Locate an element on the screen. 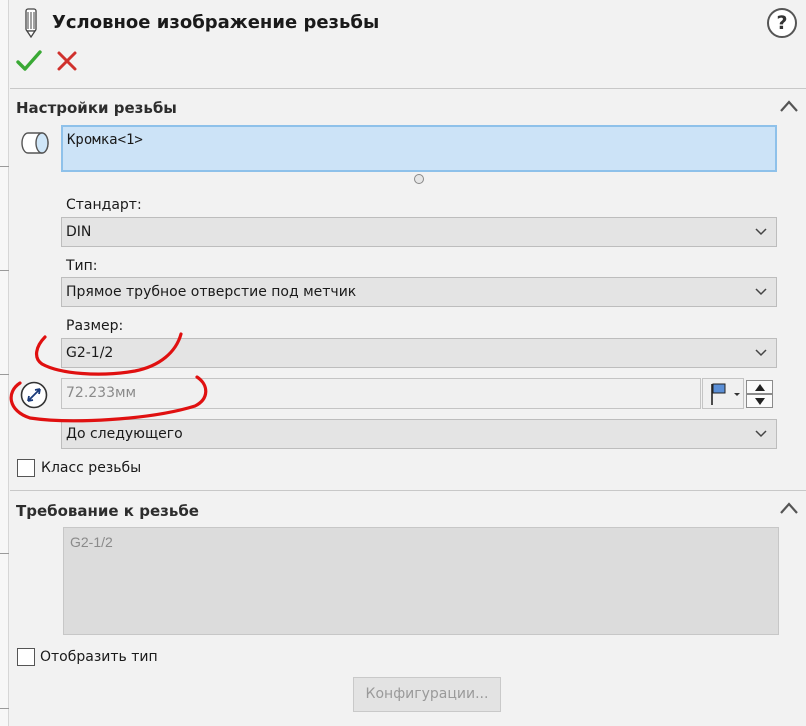 Image resolution: width=806 pixels, height=726 pixels. thread-settings-title: Настройки резьбы is located at coordinates (96, 108).